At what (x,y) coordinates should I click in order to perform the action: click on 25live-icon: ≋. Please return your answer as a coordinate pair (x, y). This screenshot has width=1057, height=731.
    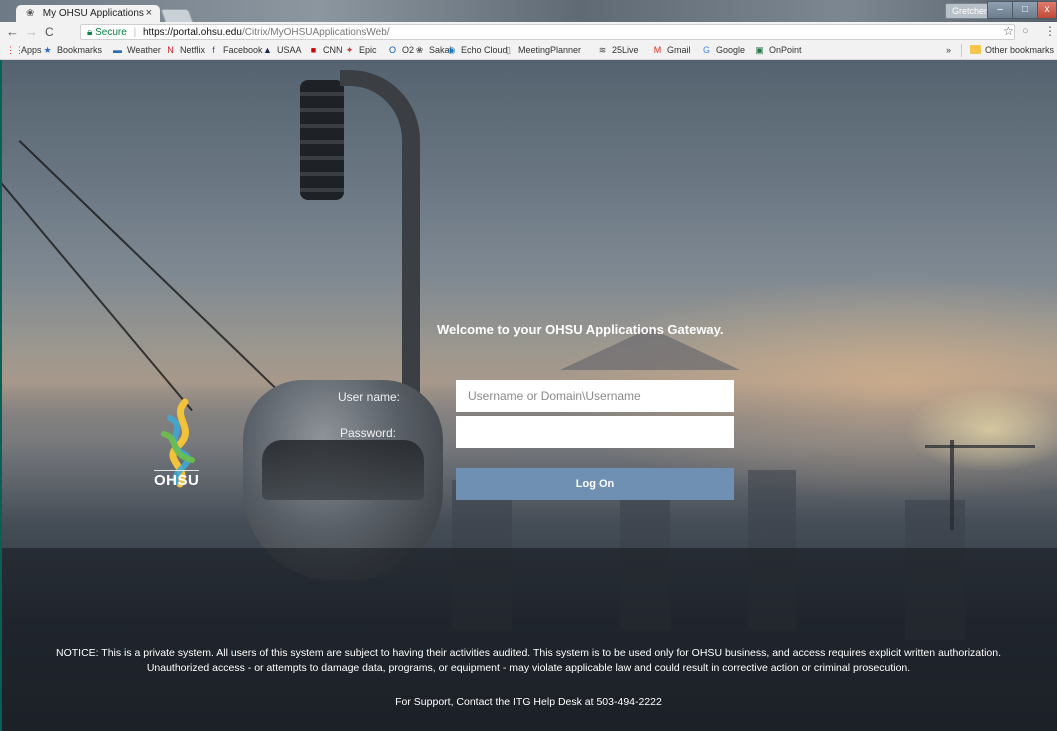
    Looking at the image, I should click on (602, 50).